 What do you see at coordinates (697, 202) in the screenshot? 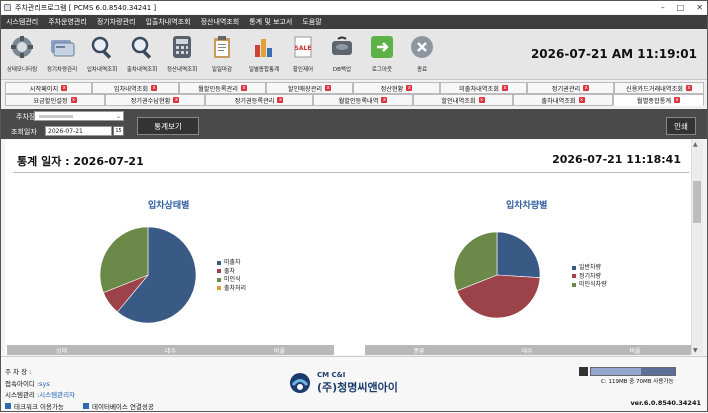
I see `scroll-thumb` at bounding box center [697, 202].